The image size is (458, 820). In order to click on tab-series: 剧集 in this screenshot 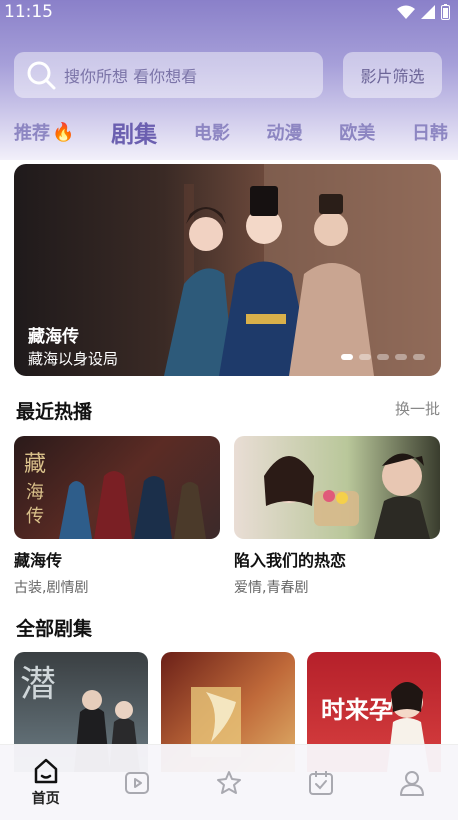, I will do `click(134, 132)`.